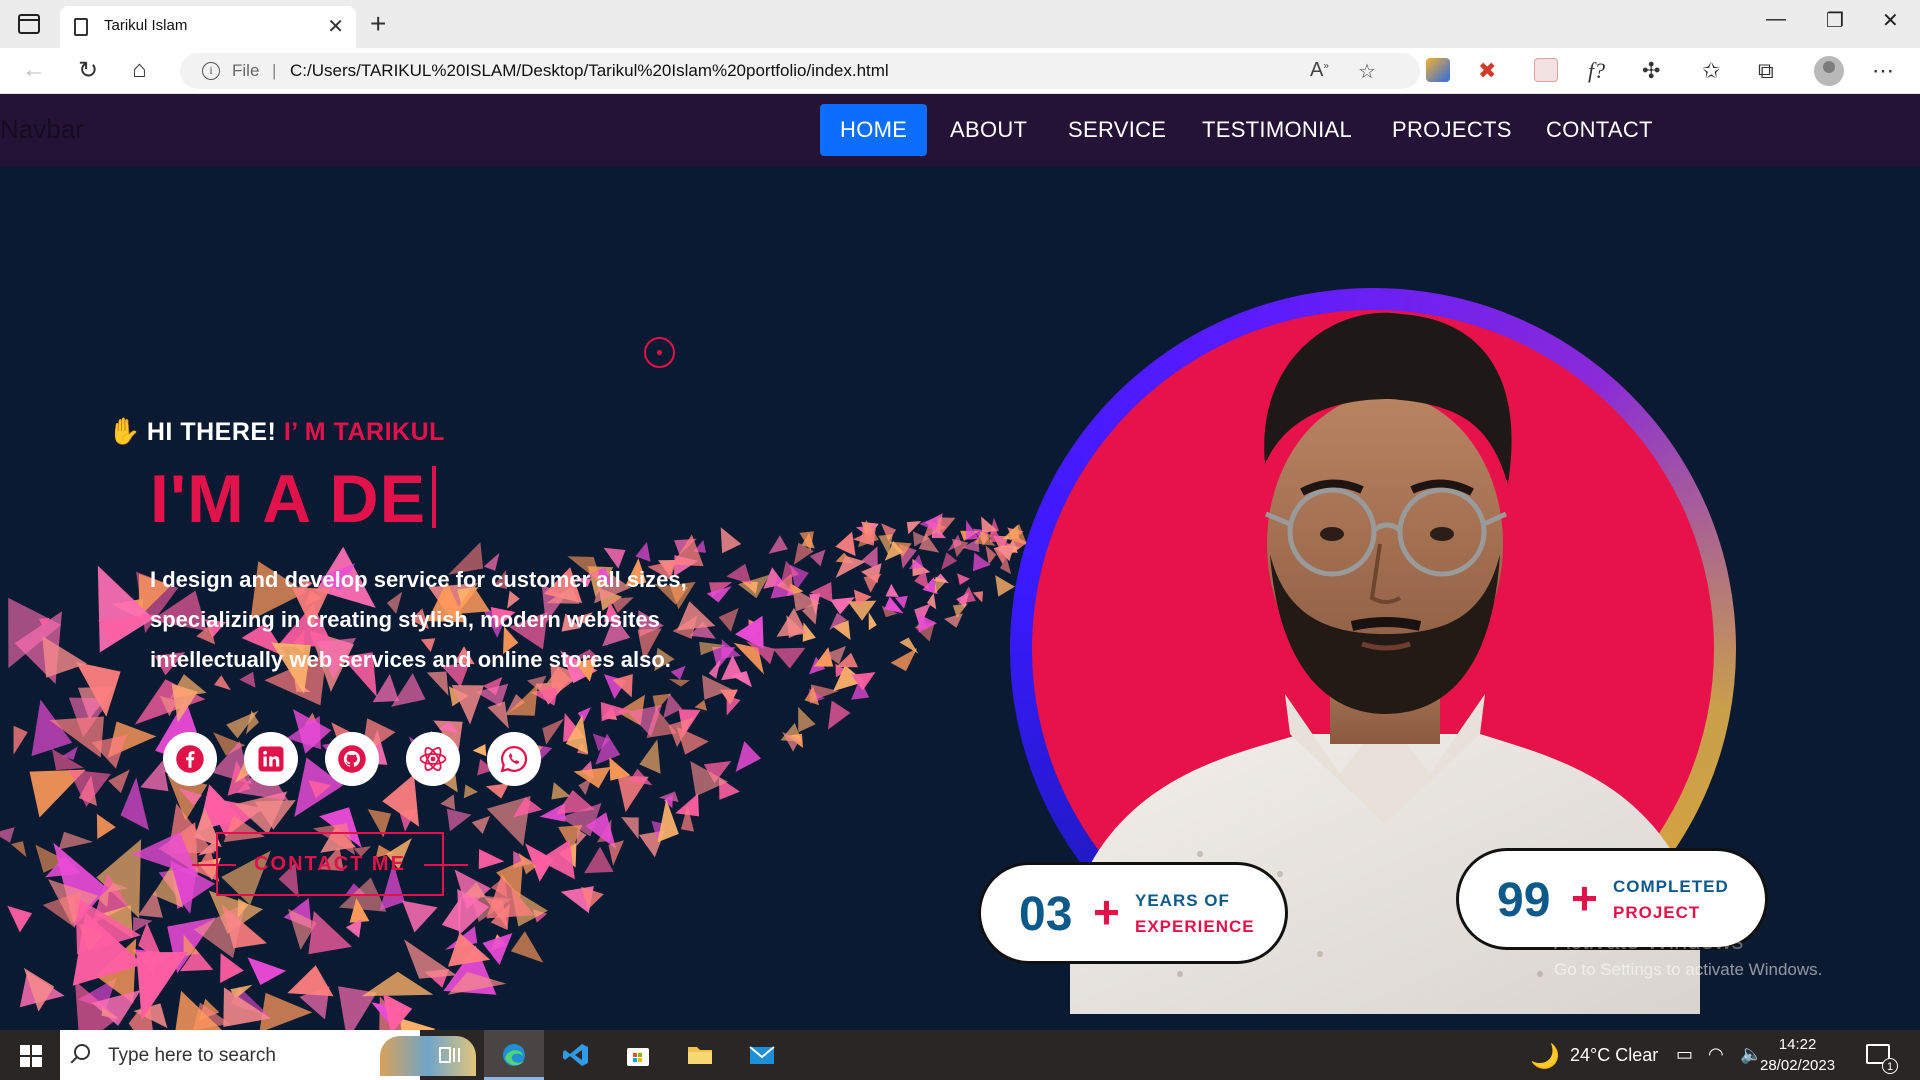  What do you see at coordinates (1890, 1066) in the screenshot?
I see `notification-count: 1` at bounding box center [1890, 1066].